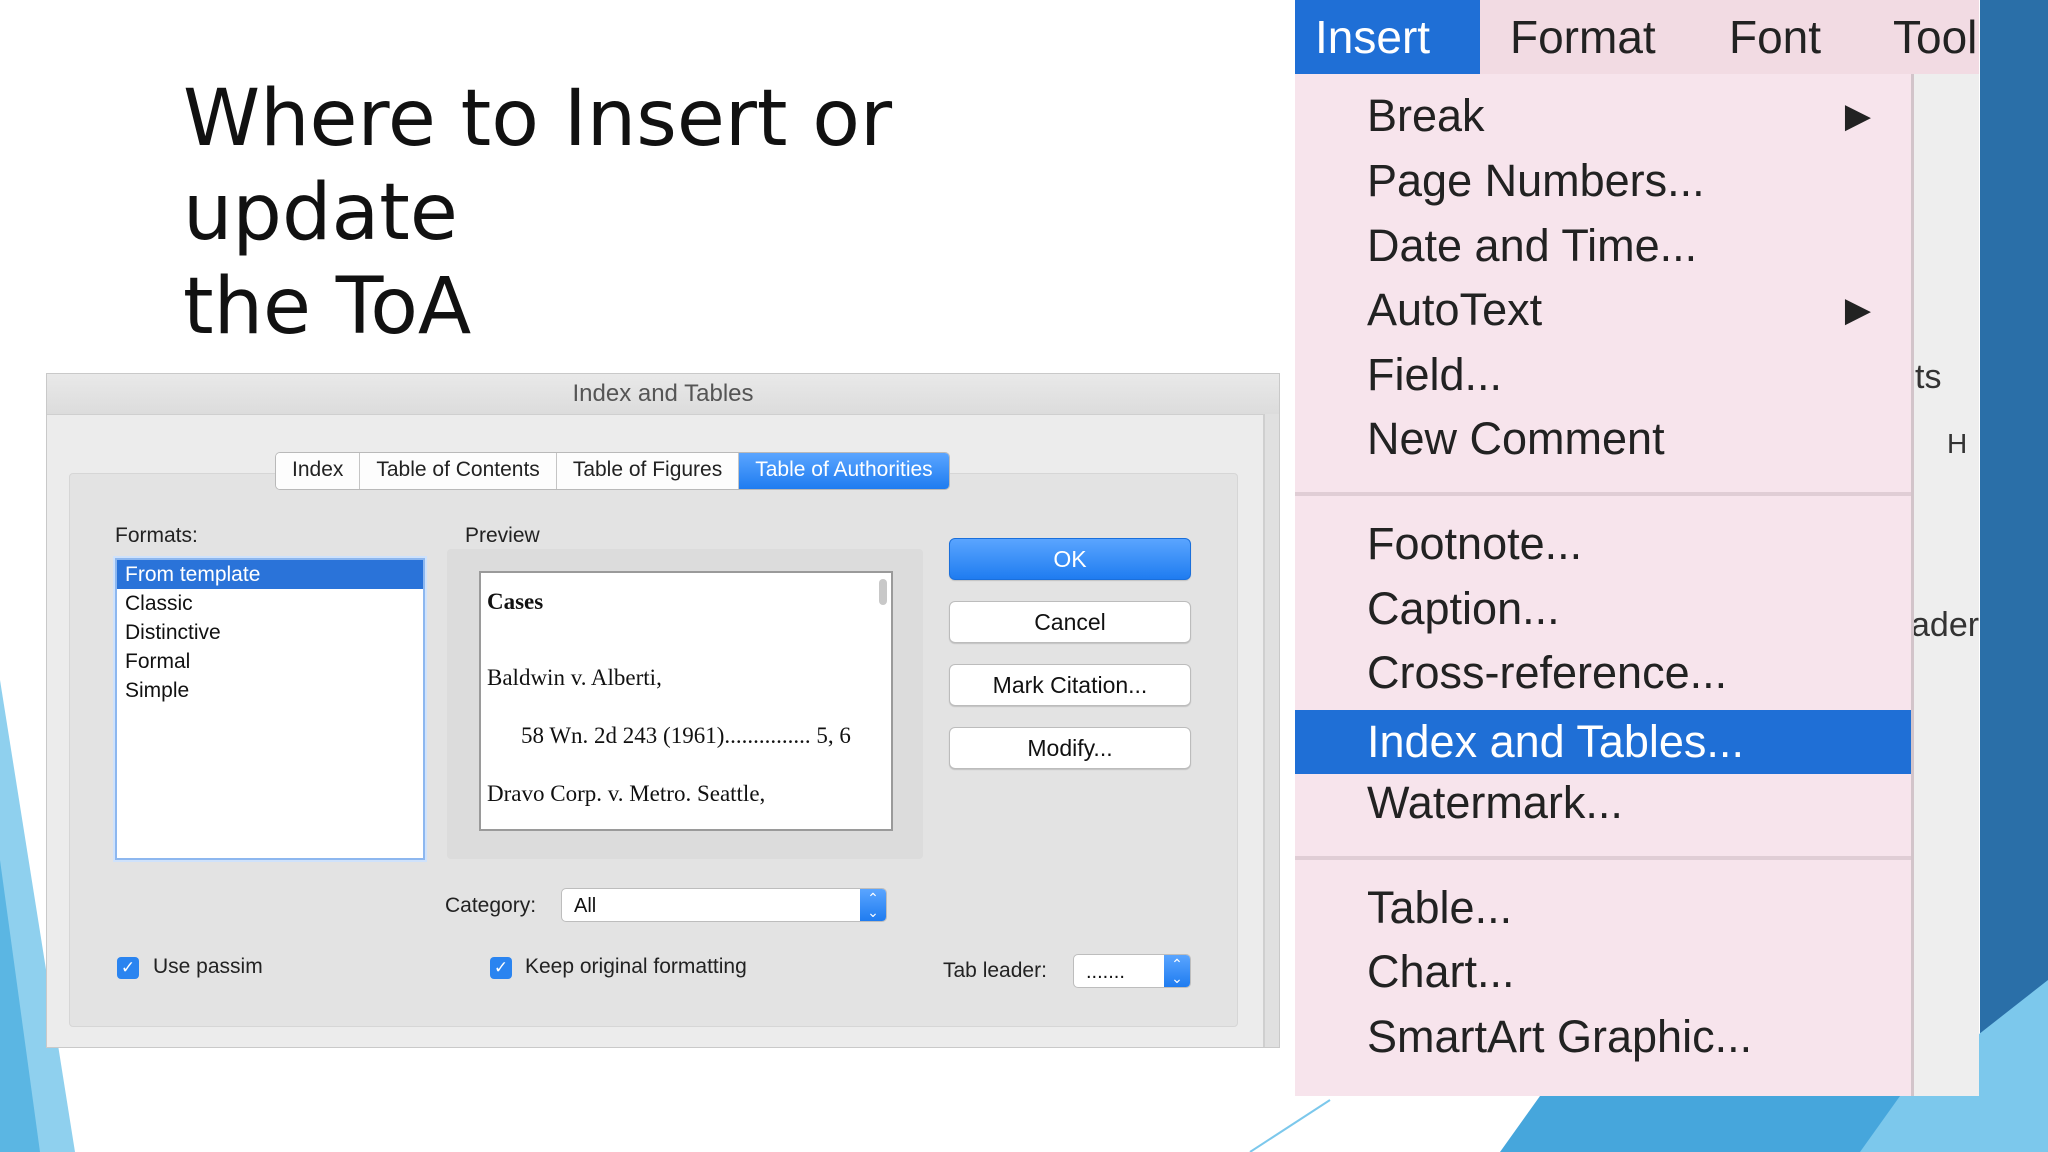 The width and height of the screenshot is (2048, 1152). I want to click on menu-item-label: AutoText, so click(1455, 309).